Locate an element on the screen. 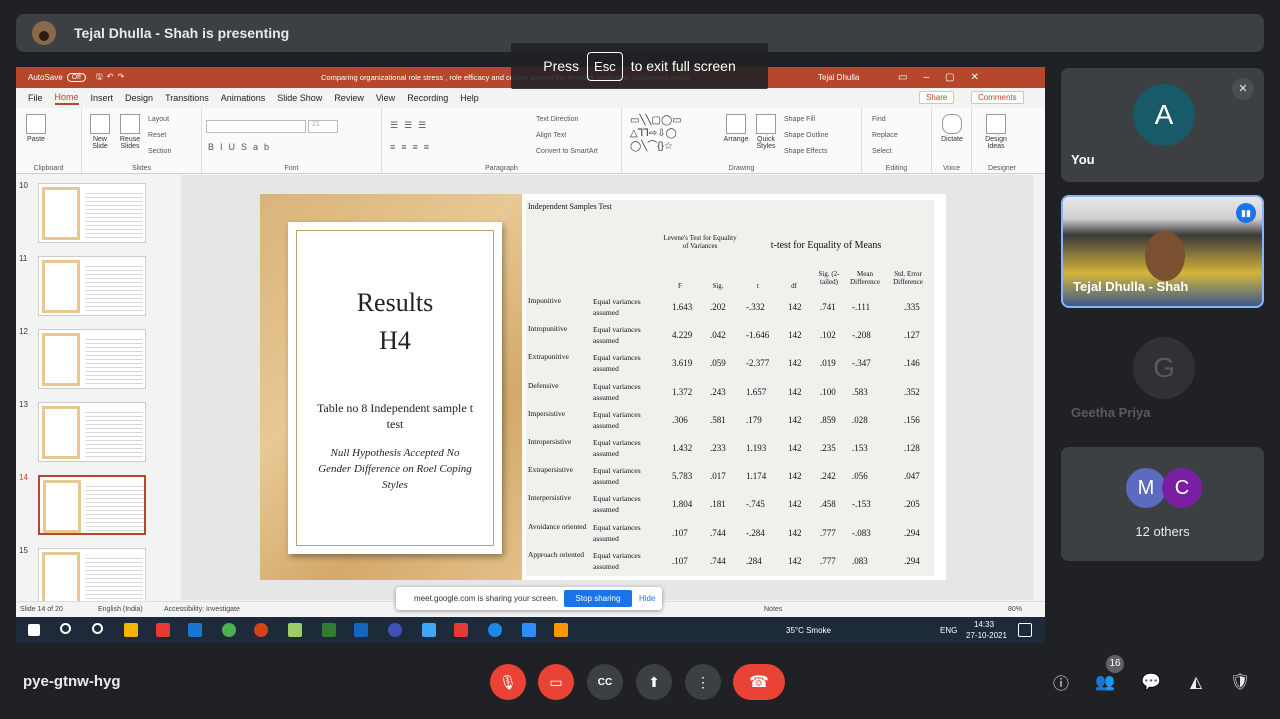 The width and height of the screenshot is (1280, 719). app-icon is located at coordinates (295, 630).